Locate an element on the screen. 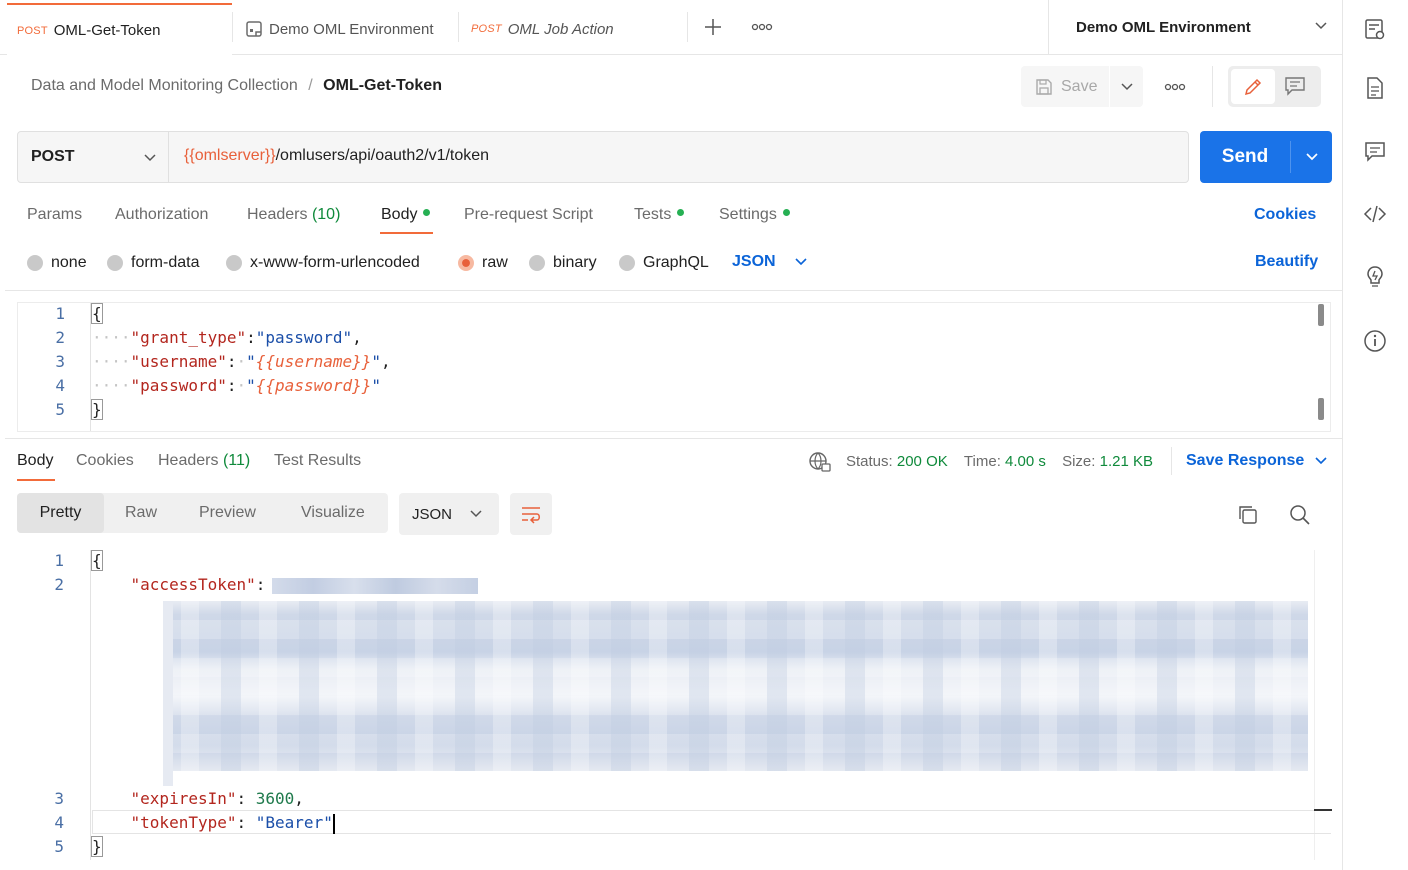  breadcrumb-collection: Data and Model Monitoring Collection is located at coordinates (164, 85).